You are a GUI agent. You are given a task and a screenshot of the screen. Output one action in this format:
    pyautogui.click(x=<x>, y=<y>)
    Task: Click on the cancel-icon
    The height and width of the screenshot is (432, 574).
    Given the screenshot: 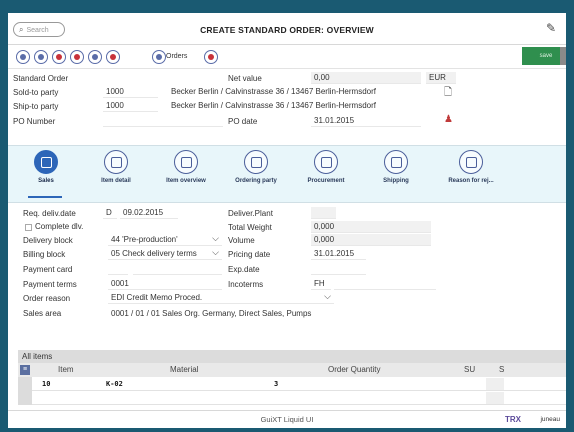 What is the action you would take?
    pyautogui.click(x=59, y=57)
    